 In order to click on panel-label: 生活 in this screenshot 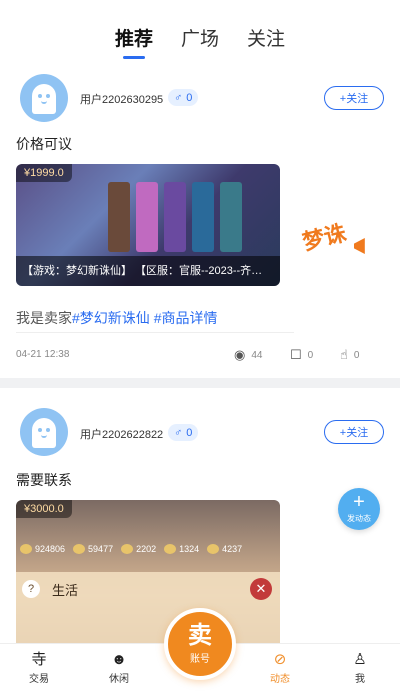, I will do `click(65, 590)`.